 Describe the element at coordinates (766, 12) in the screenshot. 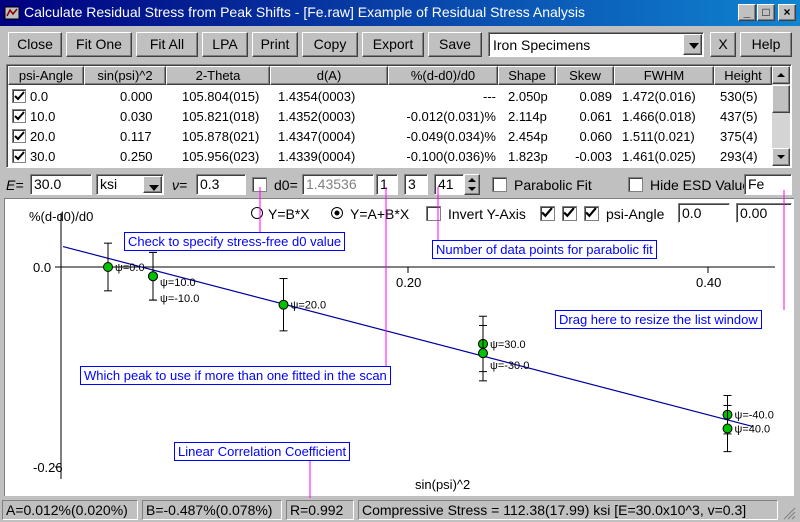

I see `maximize-button: □` at that location.